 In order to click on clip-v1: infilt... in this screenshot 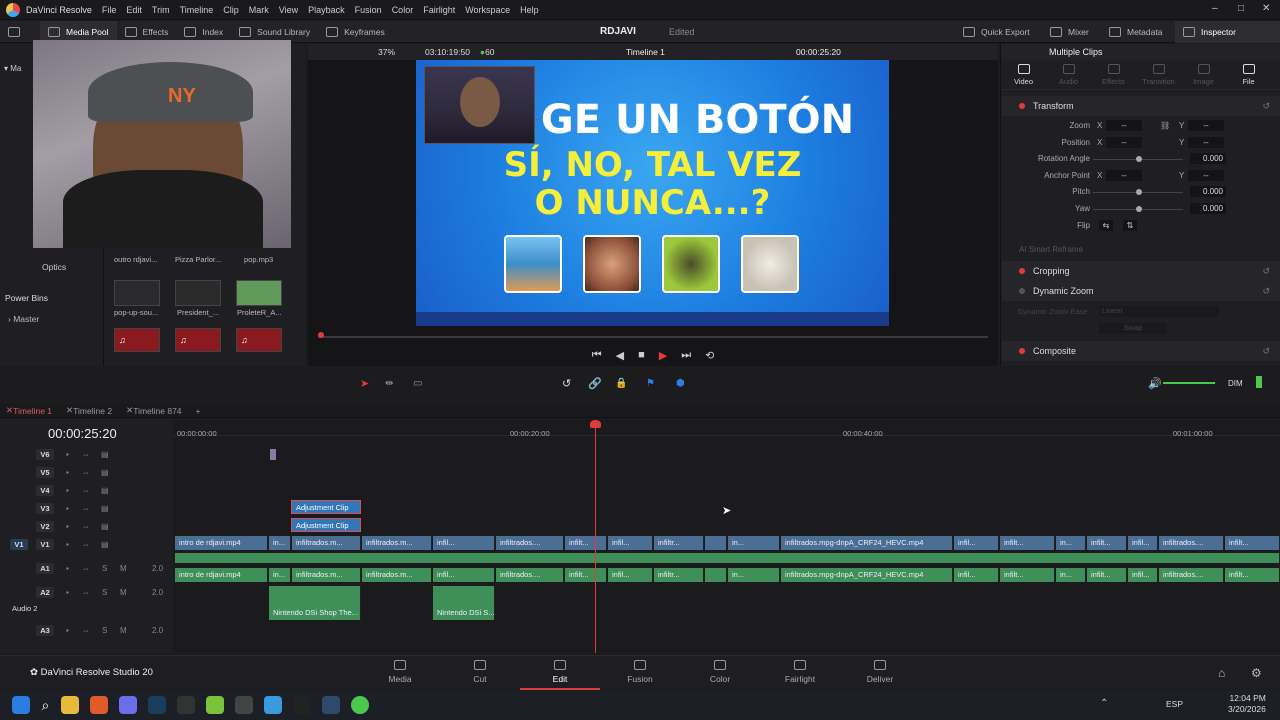, I will do `click(1027, 543)`.